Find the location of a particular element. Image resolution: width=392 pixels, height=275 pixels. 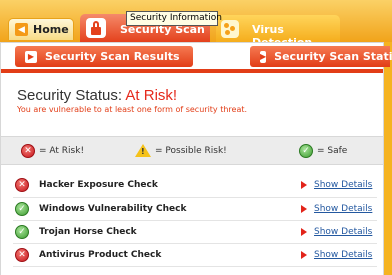

divider is located at coordinates (192, 71).